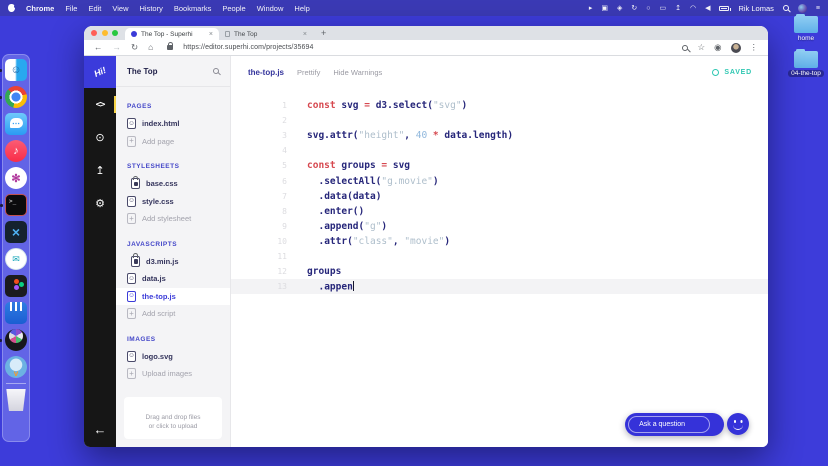 The width and height of the screenshot is (828, 466). I want to click on settings-gear-icon: ⚙, so click(100, 203).